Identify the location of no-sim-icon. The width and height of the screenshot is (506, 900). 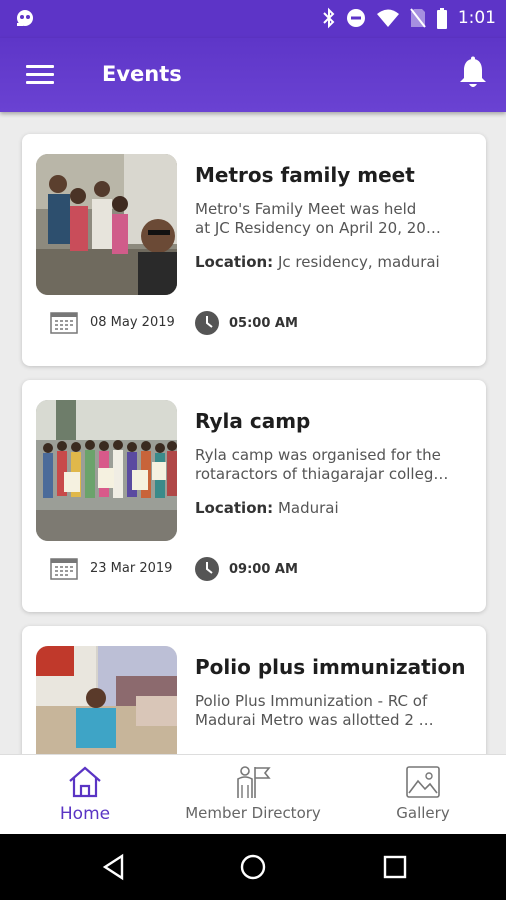
(418, 18).